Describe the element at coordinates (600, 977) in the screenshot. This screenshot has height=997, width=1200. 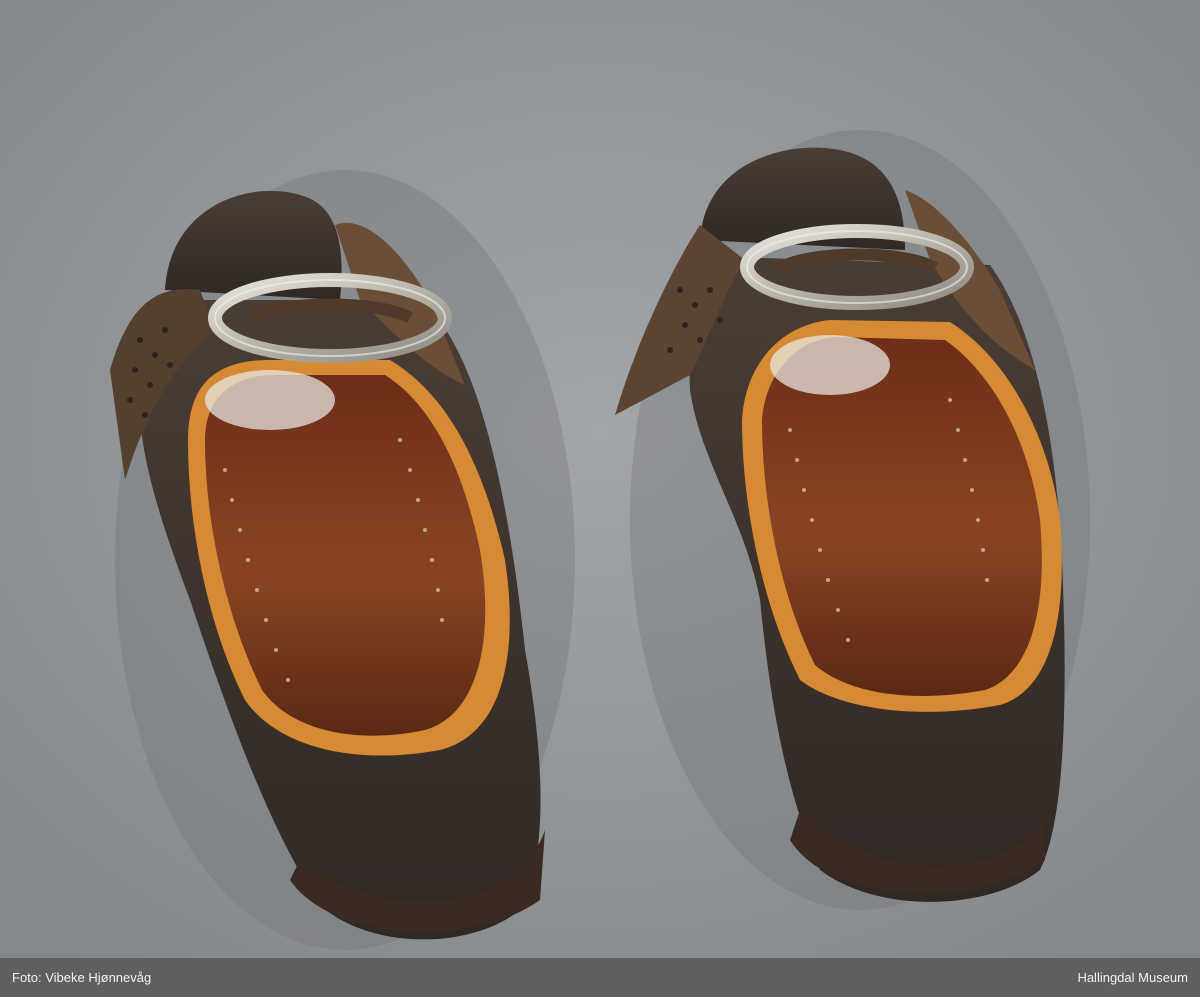
I see `caption-bar: Foto: Vibeke Hjønnevåg Hallingdal Museum` at that location.